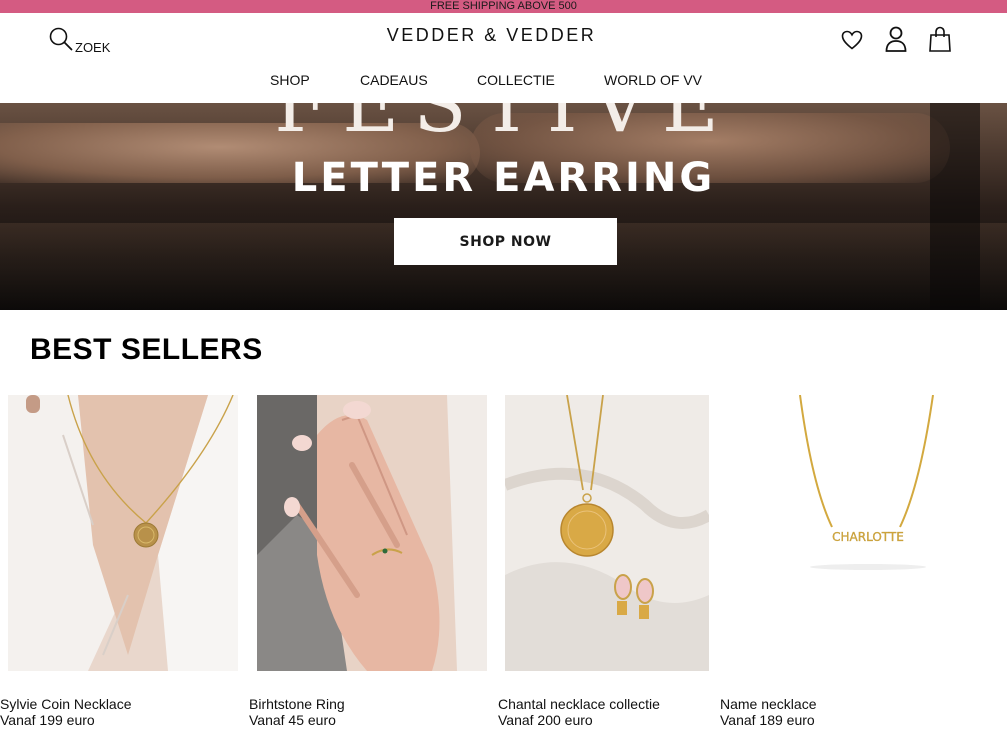 The width and height of the screenshot is (1007, 752). Describe the element at coordinates (146, 349) in the screenshot. I see `best-sellers-title: BEST SELLERS` at that location.